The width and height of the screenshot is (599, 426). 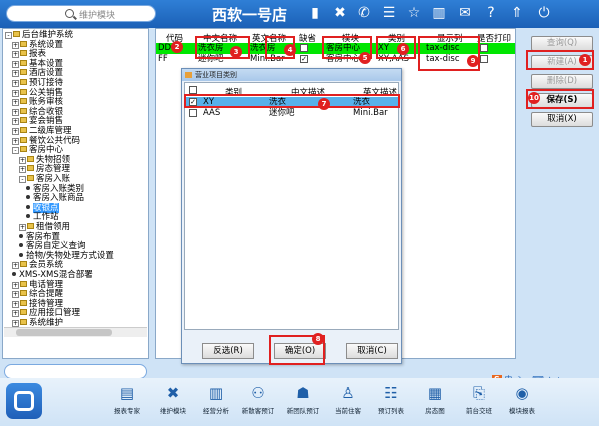 I want to click on step-badge: 1, so click(x=585, y=60).